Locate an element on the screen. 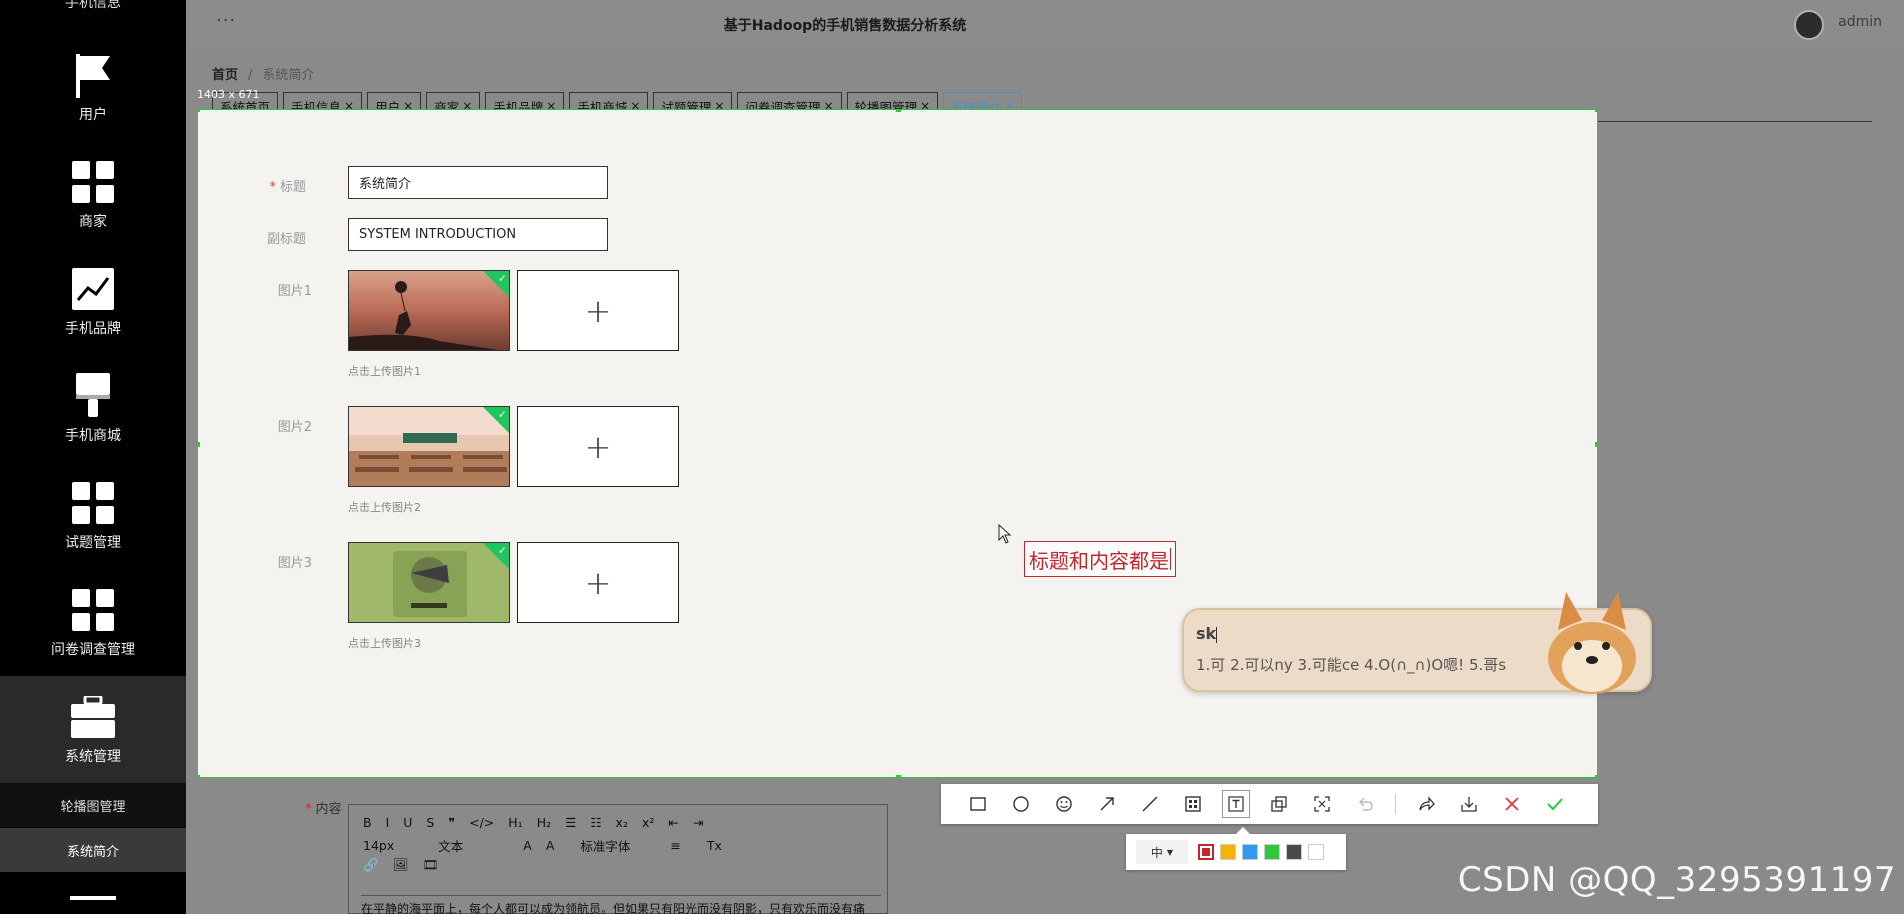 The width and height of the screenshot is (1904, 914). check-icon: ✓ is located at coordinates (502, 550).